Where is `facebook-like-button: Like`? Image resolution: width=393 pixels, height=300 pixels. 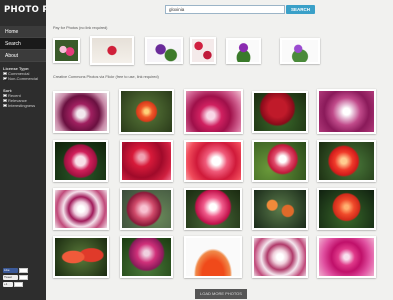 facebook-like-button: Like is located at coordinates (10, 270).